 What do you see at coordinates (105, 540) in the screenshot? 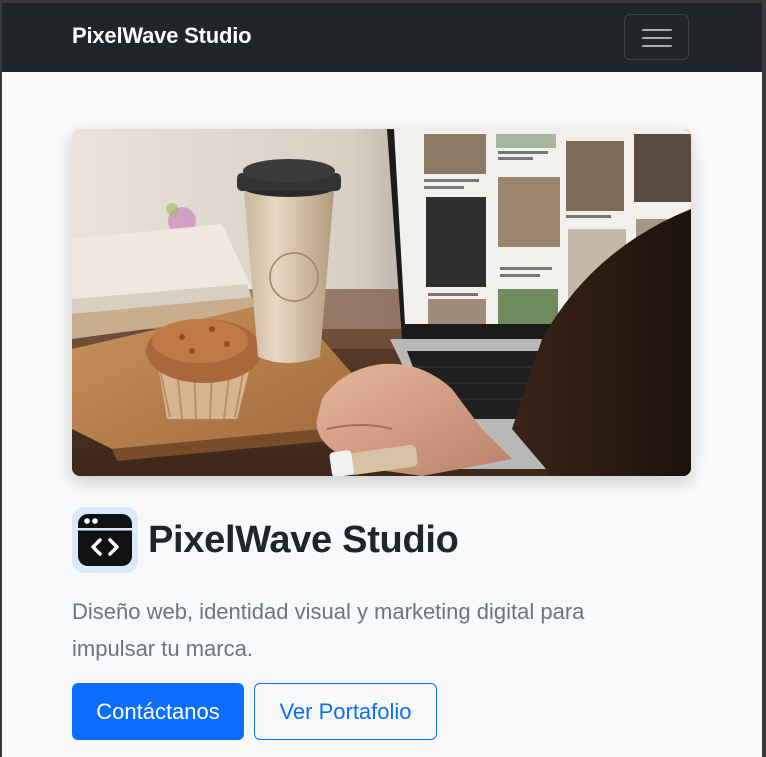
I see `code-window-icon` at bounding box center [105, 540].